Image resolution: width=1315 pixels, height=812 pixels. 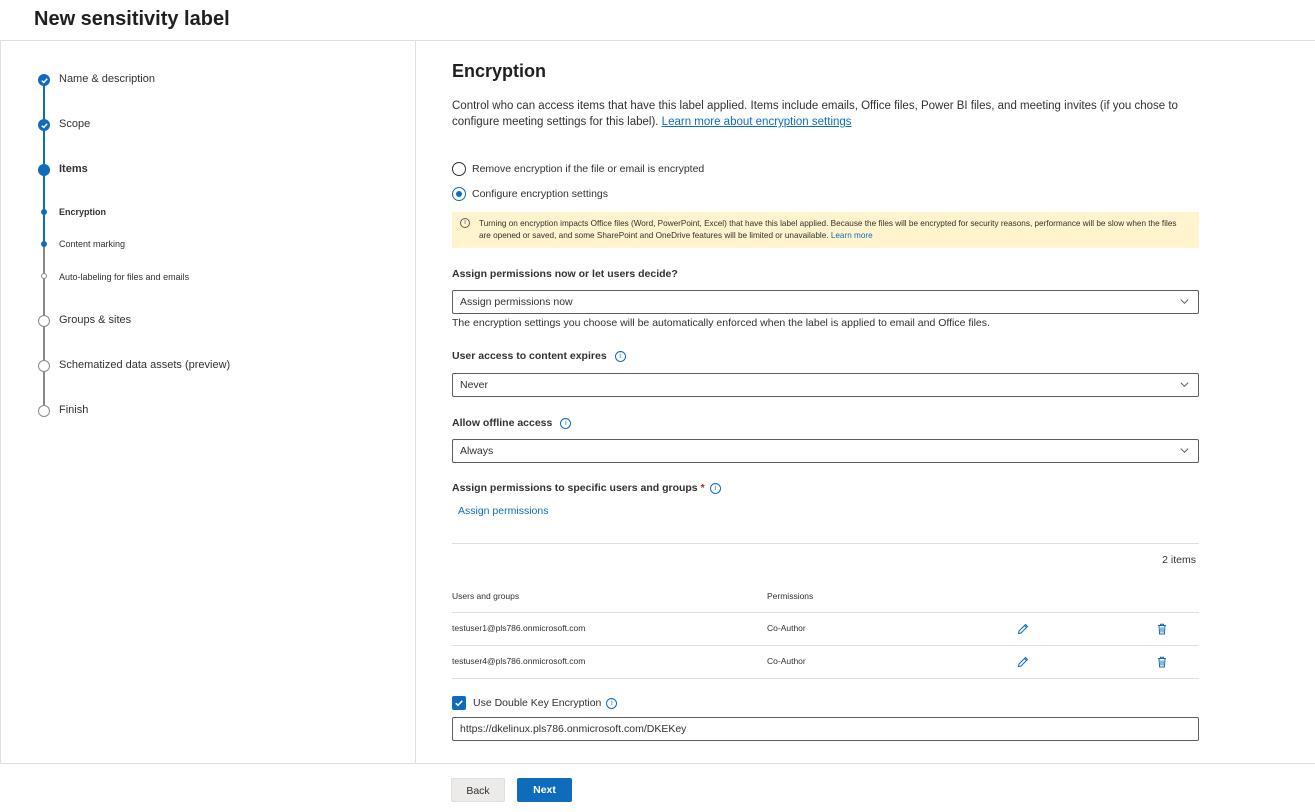 What do you see at coordinates (499, 71) in the screenshot?
I see `section-heading: Encryption` at bounding box center [499, 71].